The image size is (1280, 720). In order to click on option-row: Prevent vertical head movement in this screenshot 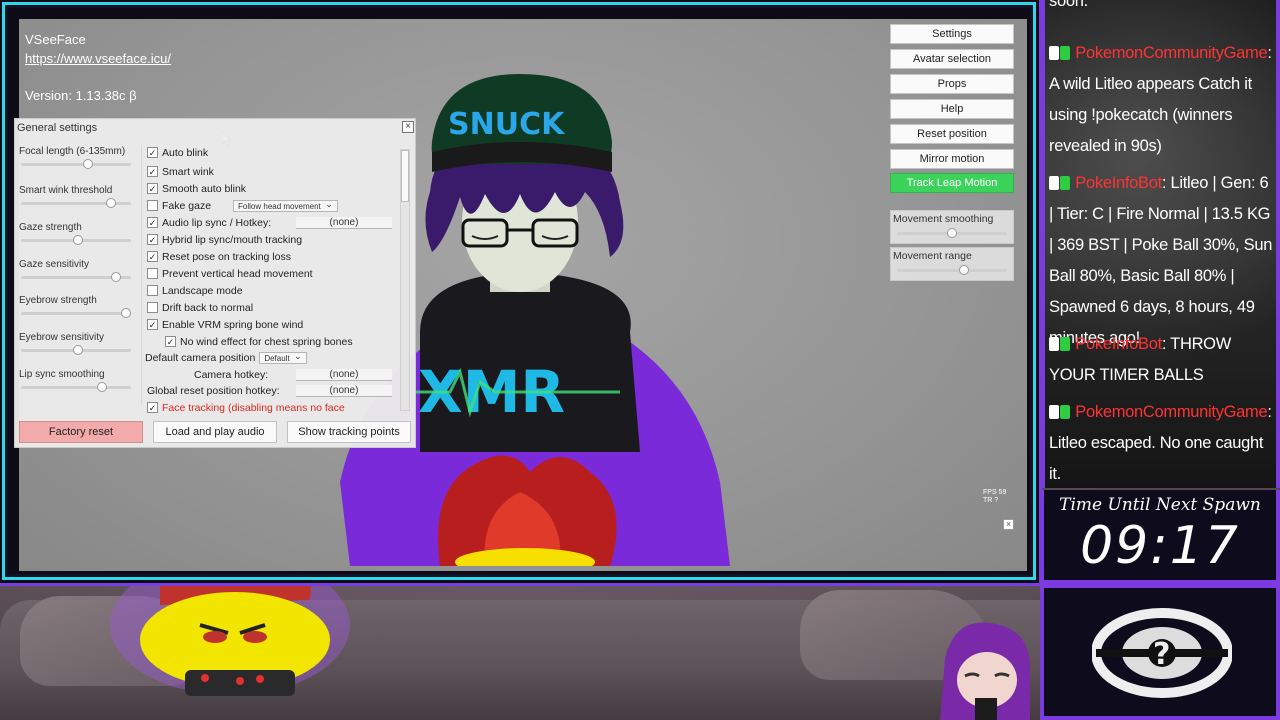, I will do `click(230, 273)`.